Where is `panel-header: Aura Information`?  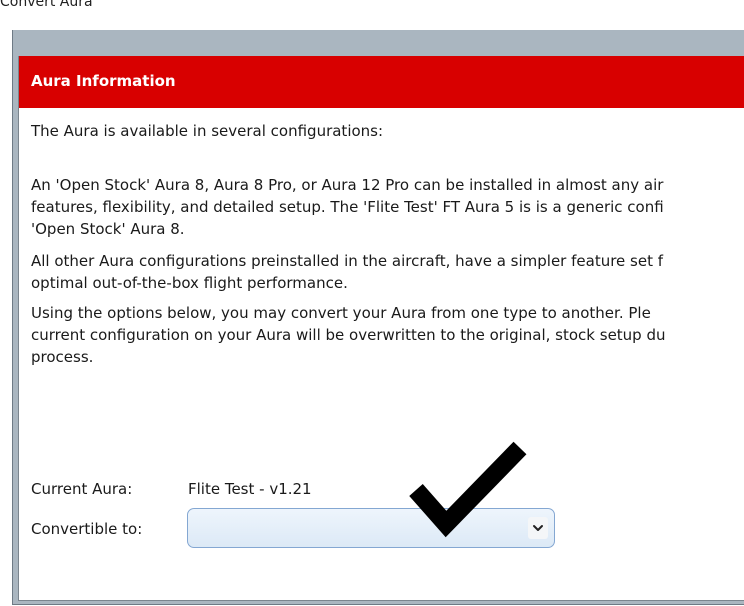 panel-header: Aura Information is located at coordinates (381, 82).